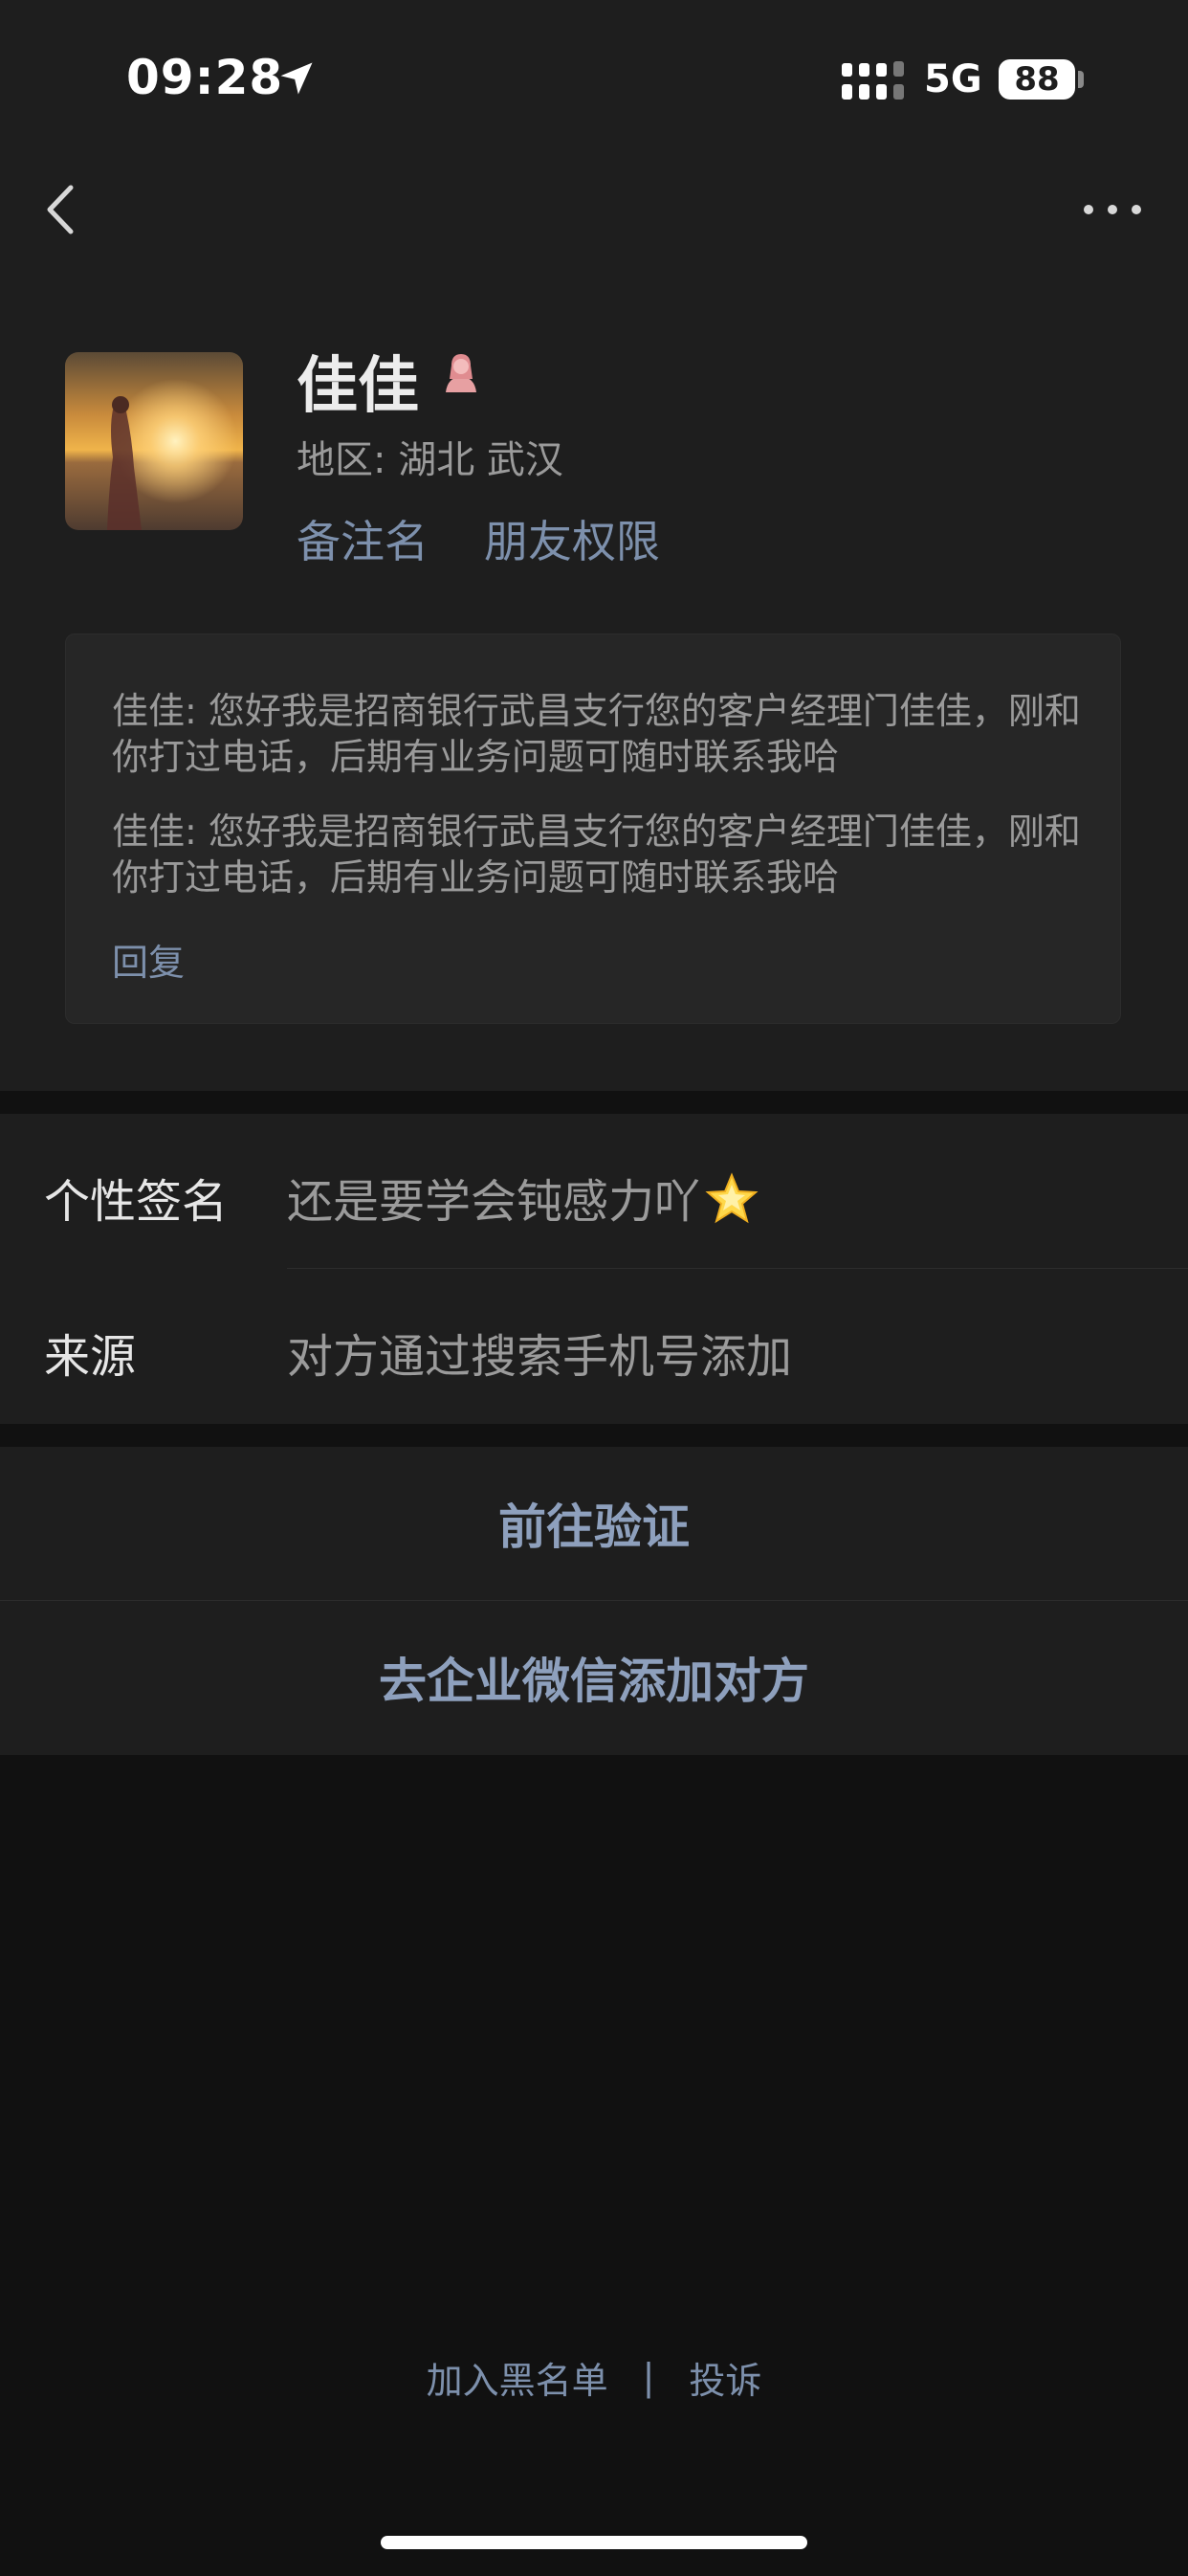 Image resolution: width=1188 pixels, height=2576 pixels. What do you see at coordinates (205, 77) in the screenshot?
I see `status-time: 09:28` at bounding box center [205, 77].